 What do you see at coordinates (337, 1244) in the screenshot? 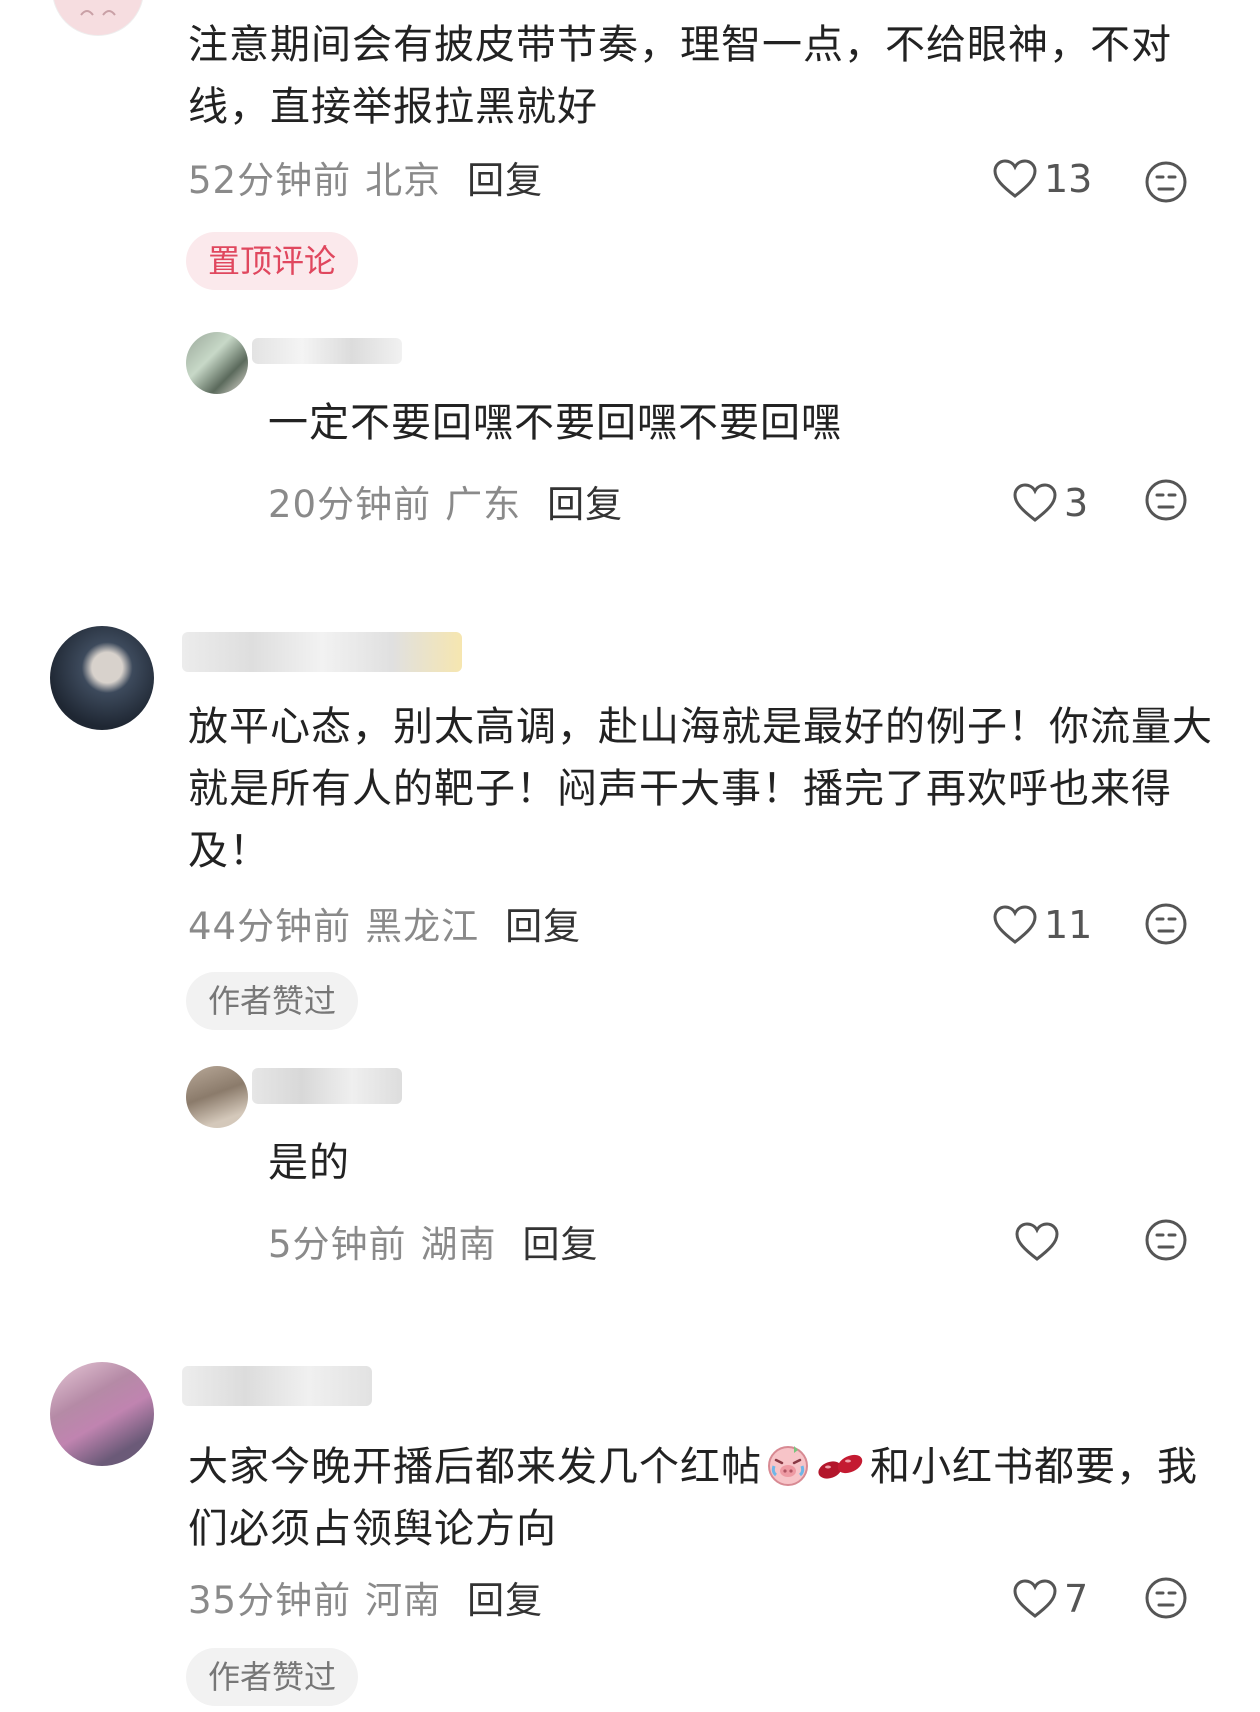
I see `reply-time: 5分钟前` at bounding box center [337, 1244].